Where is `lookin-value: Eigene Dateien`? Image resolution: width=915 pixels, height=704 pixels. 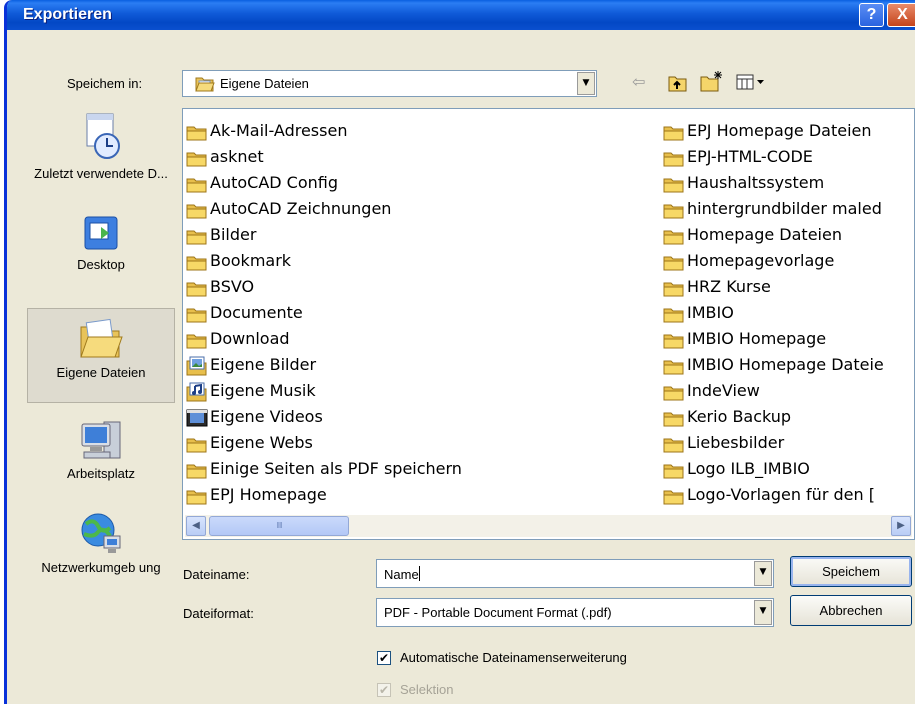 lookin-value: Eigene Dateien is located at coordinates (264, 83).